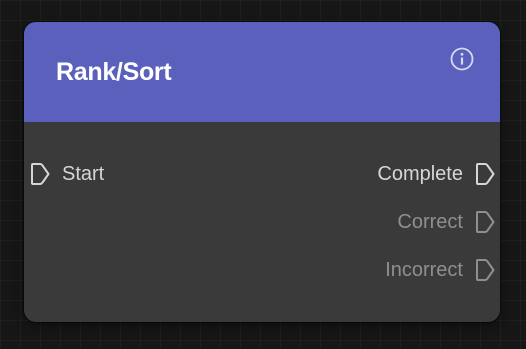  I want to click on output-port-correct: Correct, so click(447, 222).